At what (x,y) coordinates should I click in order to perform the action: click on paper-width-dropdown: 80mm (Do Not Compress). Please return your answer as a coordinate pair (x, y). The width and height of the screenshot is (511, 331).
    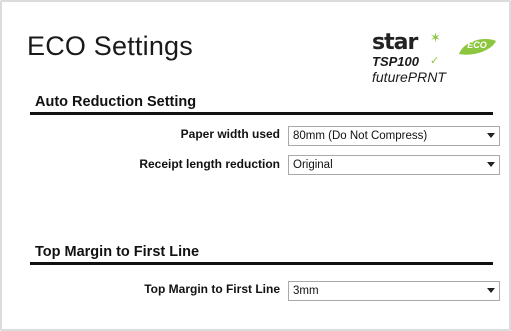
    Looking at the image, I should click on (394, 136).